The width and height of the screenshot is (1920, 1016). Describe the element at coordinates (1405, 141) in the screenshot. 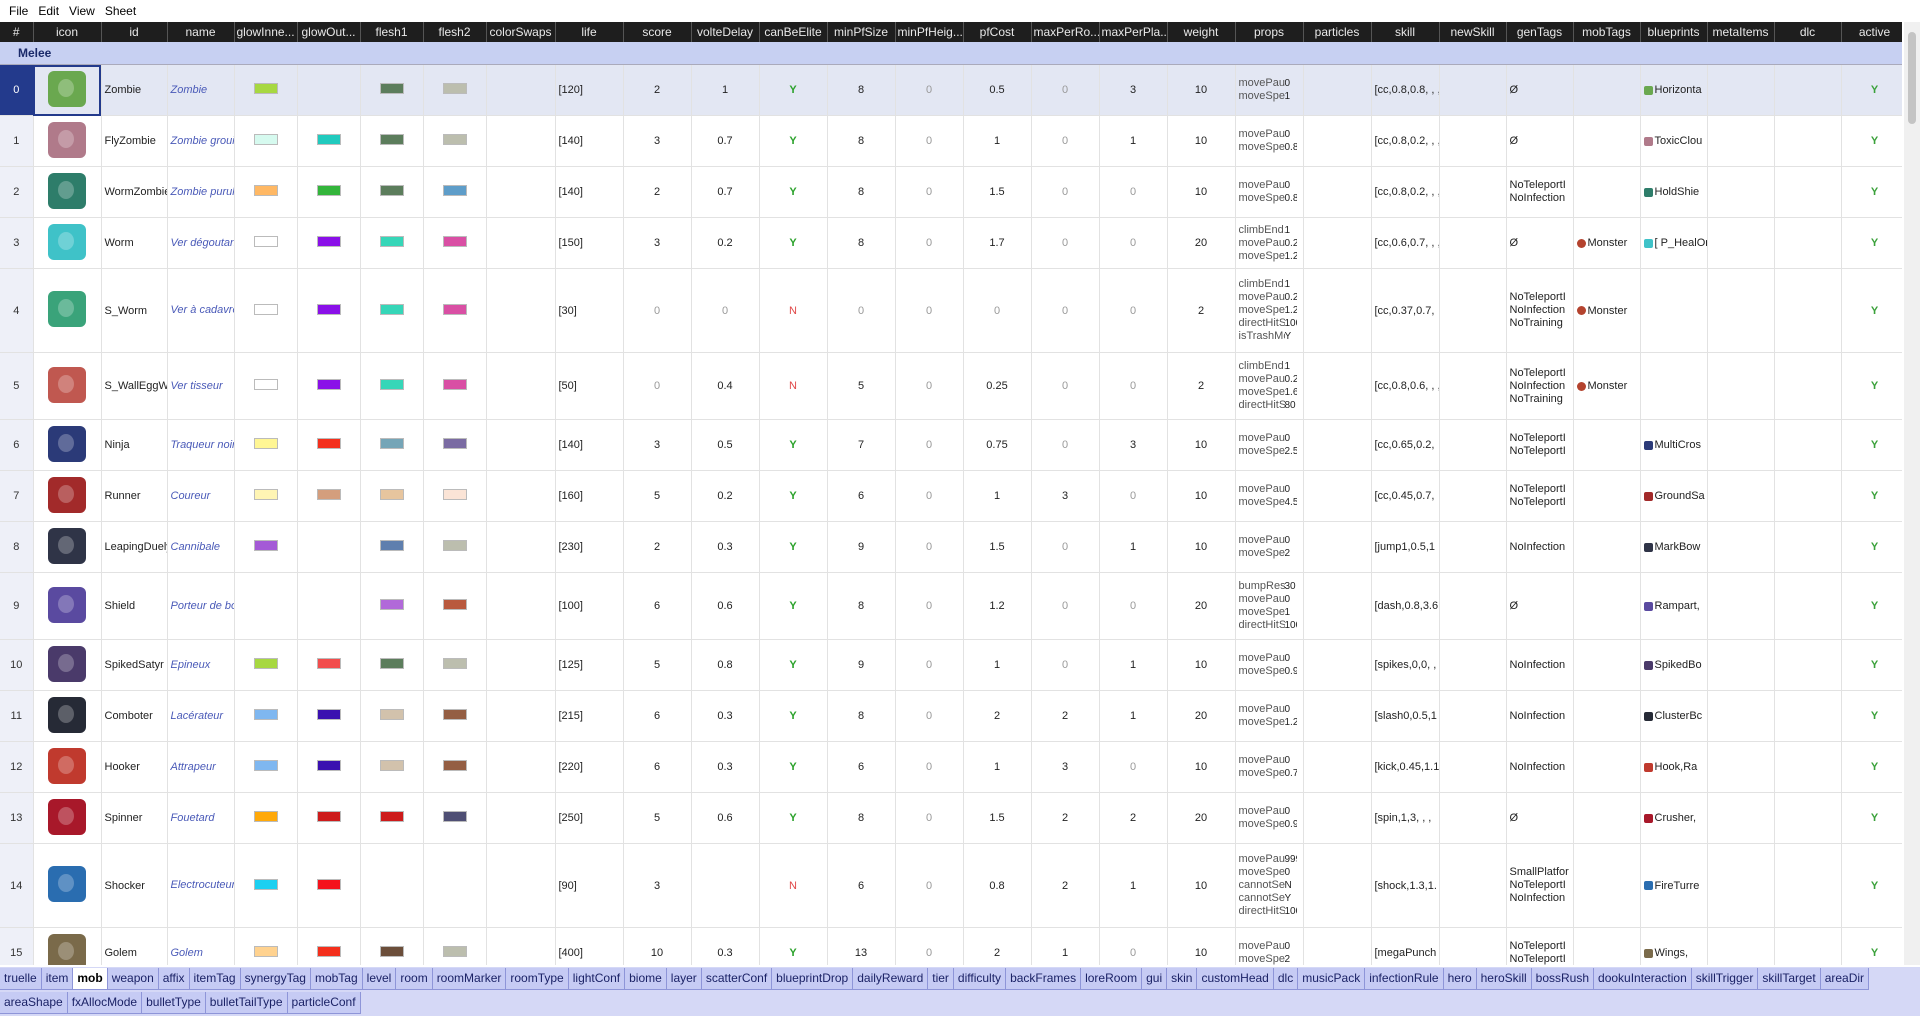

I see `skill-cell: [cc,0.8,0.2, , ,` at that location.